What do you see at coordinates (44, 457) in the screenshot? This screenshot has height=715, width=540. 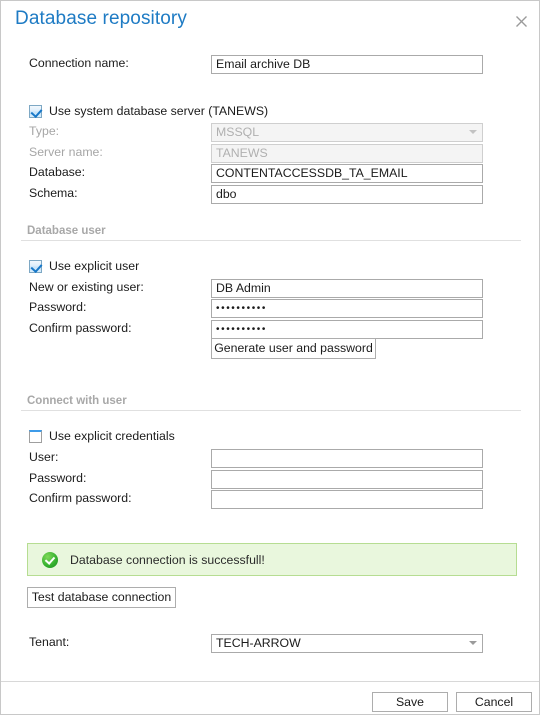 I see `connect-user-label: User:` at bounding box center [44, 457].